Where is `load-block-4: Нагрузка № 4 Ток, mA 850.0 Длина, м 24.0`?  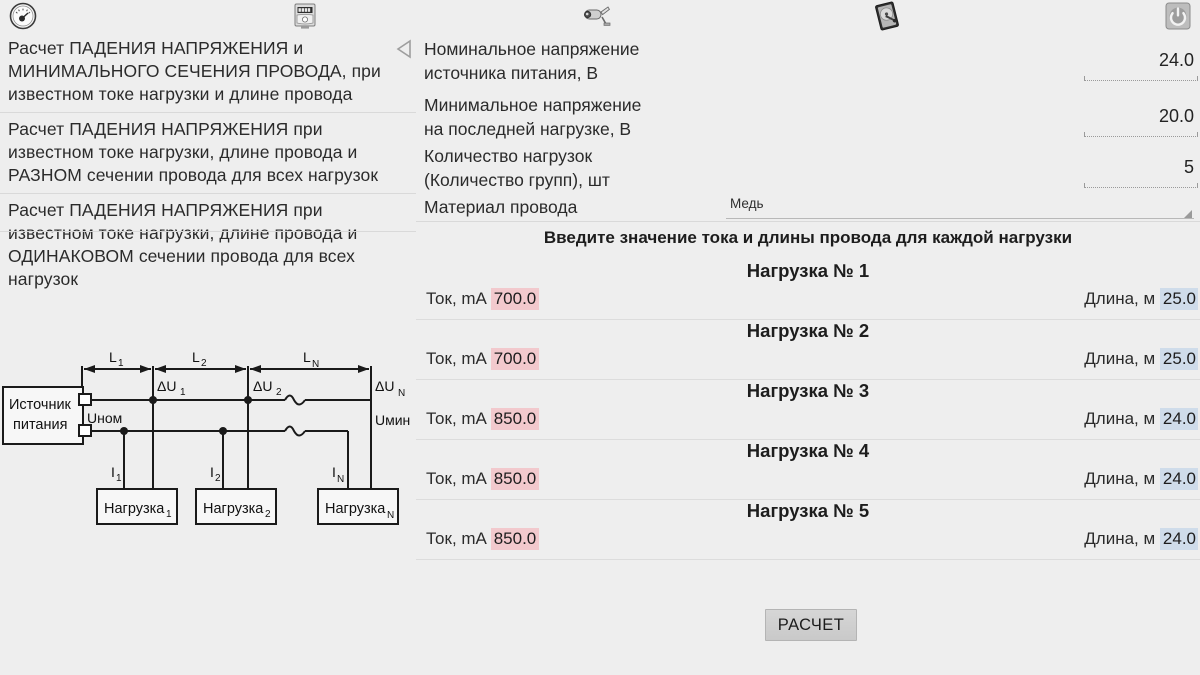 load-block-4: Нагрузка № 4 Ток, mA 850.0 Длина, м 24.0 is located at coordinates (808, 470).